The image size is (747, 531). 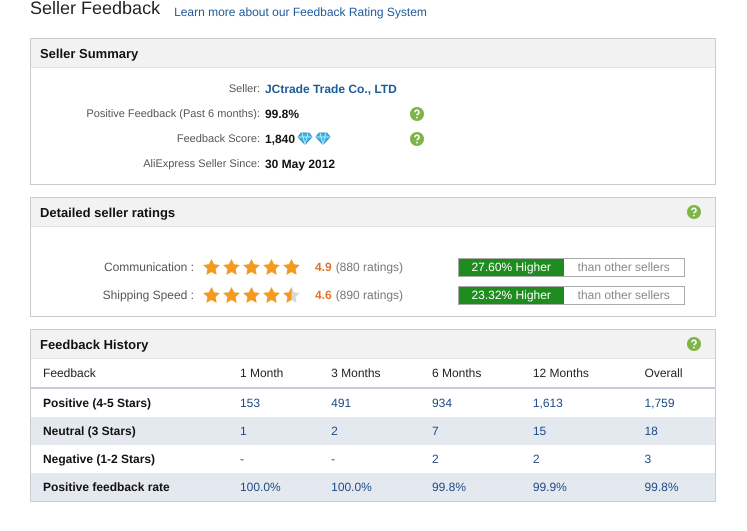 What do you see at coordinates (282, 113) in the screenshot?
I see `field-value: 99.8%` at bounding box center [282, 113].